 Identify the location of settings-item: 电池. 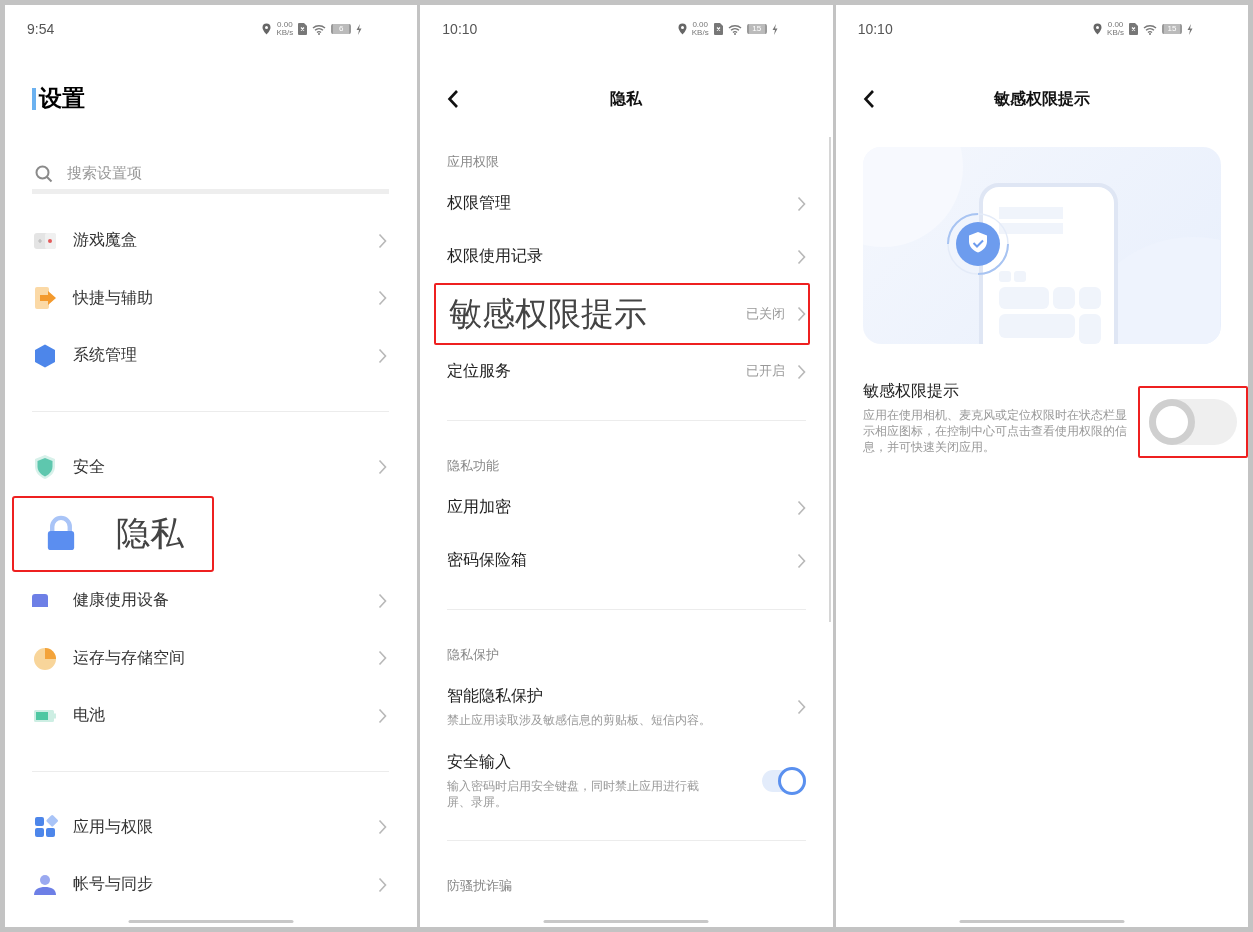
(226, 716).